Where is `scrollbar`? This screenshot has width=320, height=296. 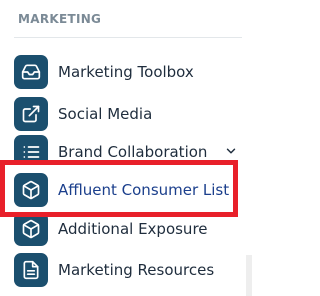 scrollbar is located at coordinates (249, 275).